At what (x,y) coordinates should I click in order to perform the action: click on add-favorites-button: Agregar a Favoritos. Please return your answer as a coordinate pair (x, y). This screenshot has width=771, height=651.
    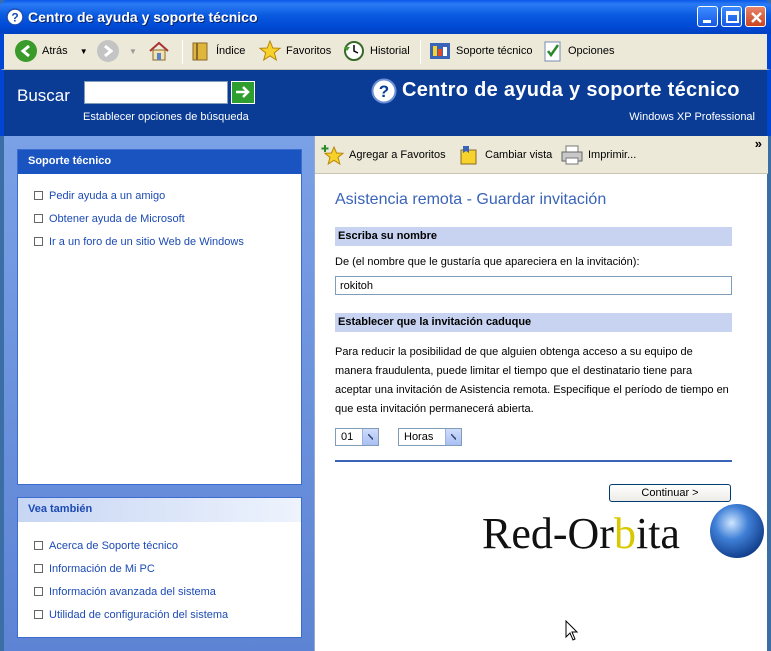
    Looking at the image, I should click on (383, 155).